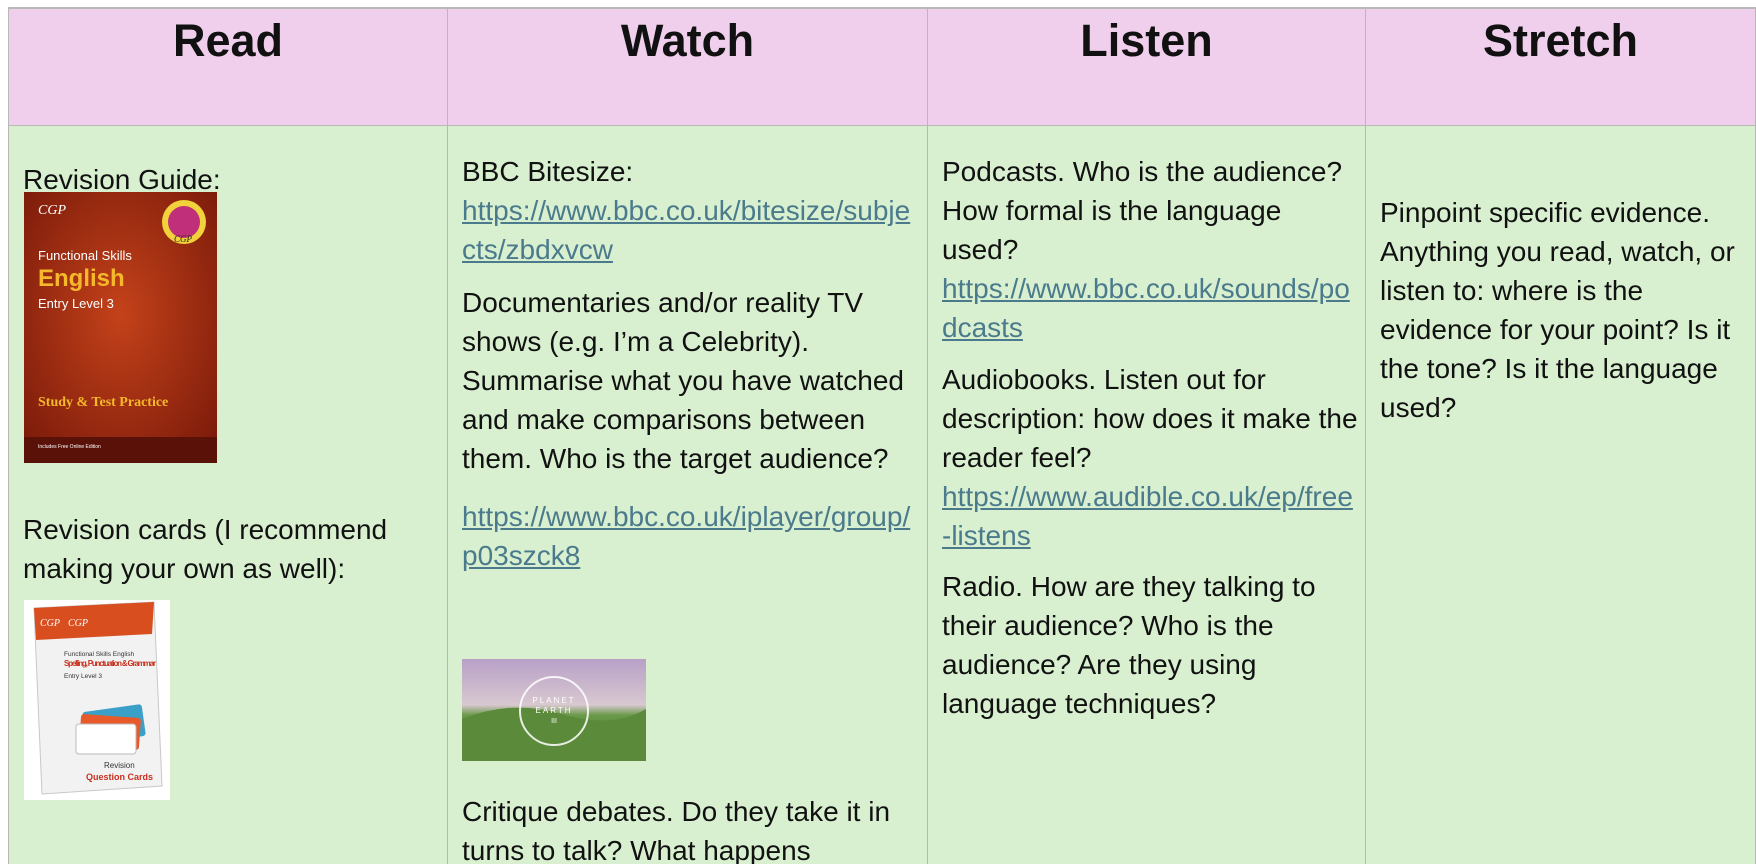 This screenshot has width=1756, height=864. Describe the element at coordinates (688, 66) in the screenshot. I see `header-watch: Watch` at that location.